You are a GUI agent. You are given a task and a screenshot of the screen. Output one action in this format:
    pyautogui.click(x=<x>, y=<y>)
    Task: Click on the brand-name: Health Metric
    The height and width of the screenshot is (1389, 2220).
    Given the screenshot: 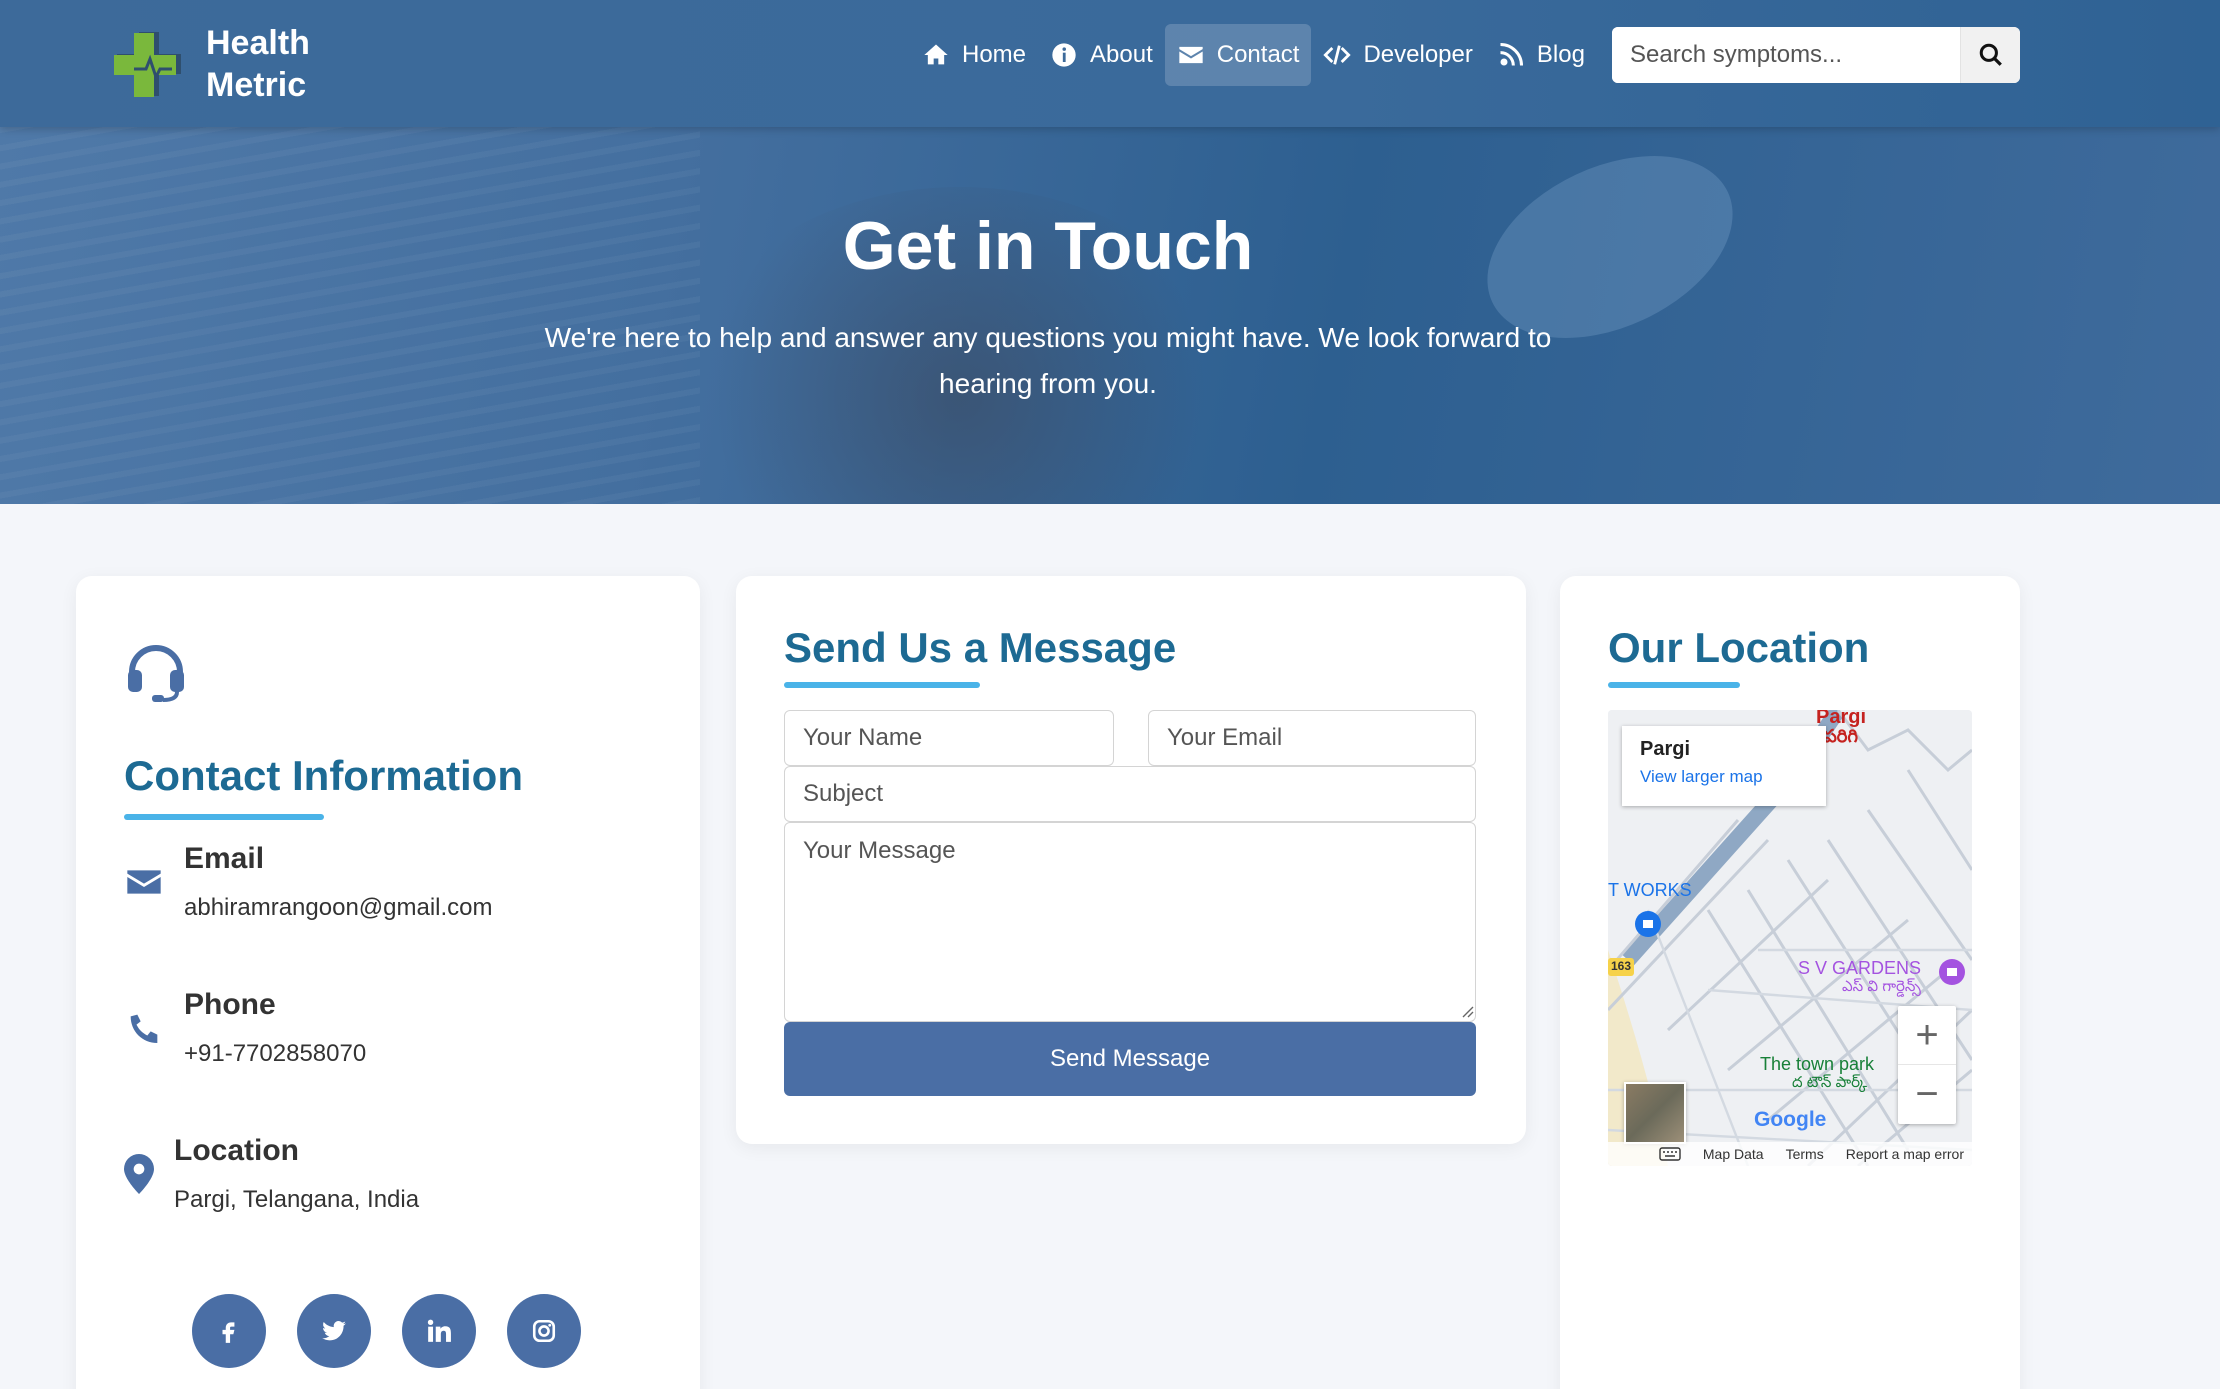 What is the action you would take?
    pyautogui.click(x=258, y=64)
    